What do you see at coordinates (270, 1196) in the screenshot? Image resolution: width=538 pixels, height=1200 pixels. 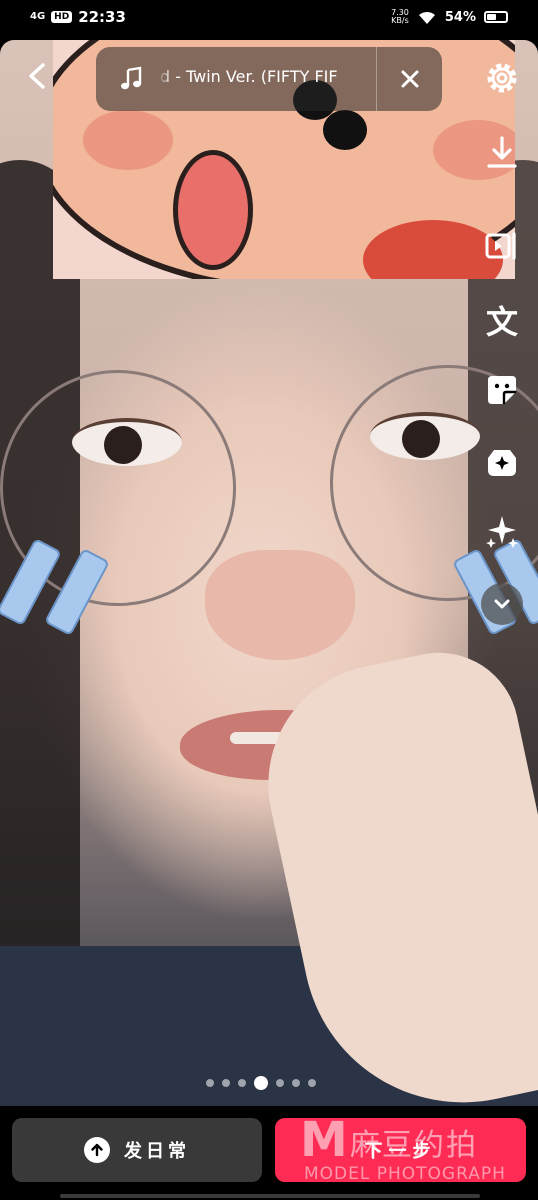 I see `home-indicator` at bounding box center [270, 1196].